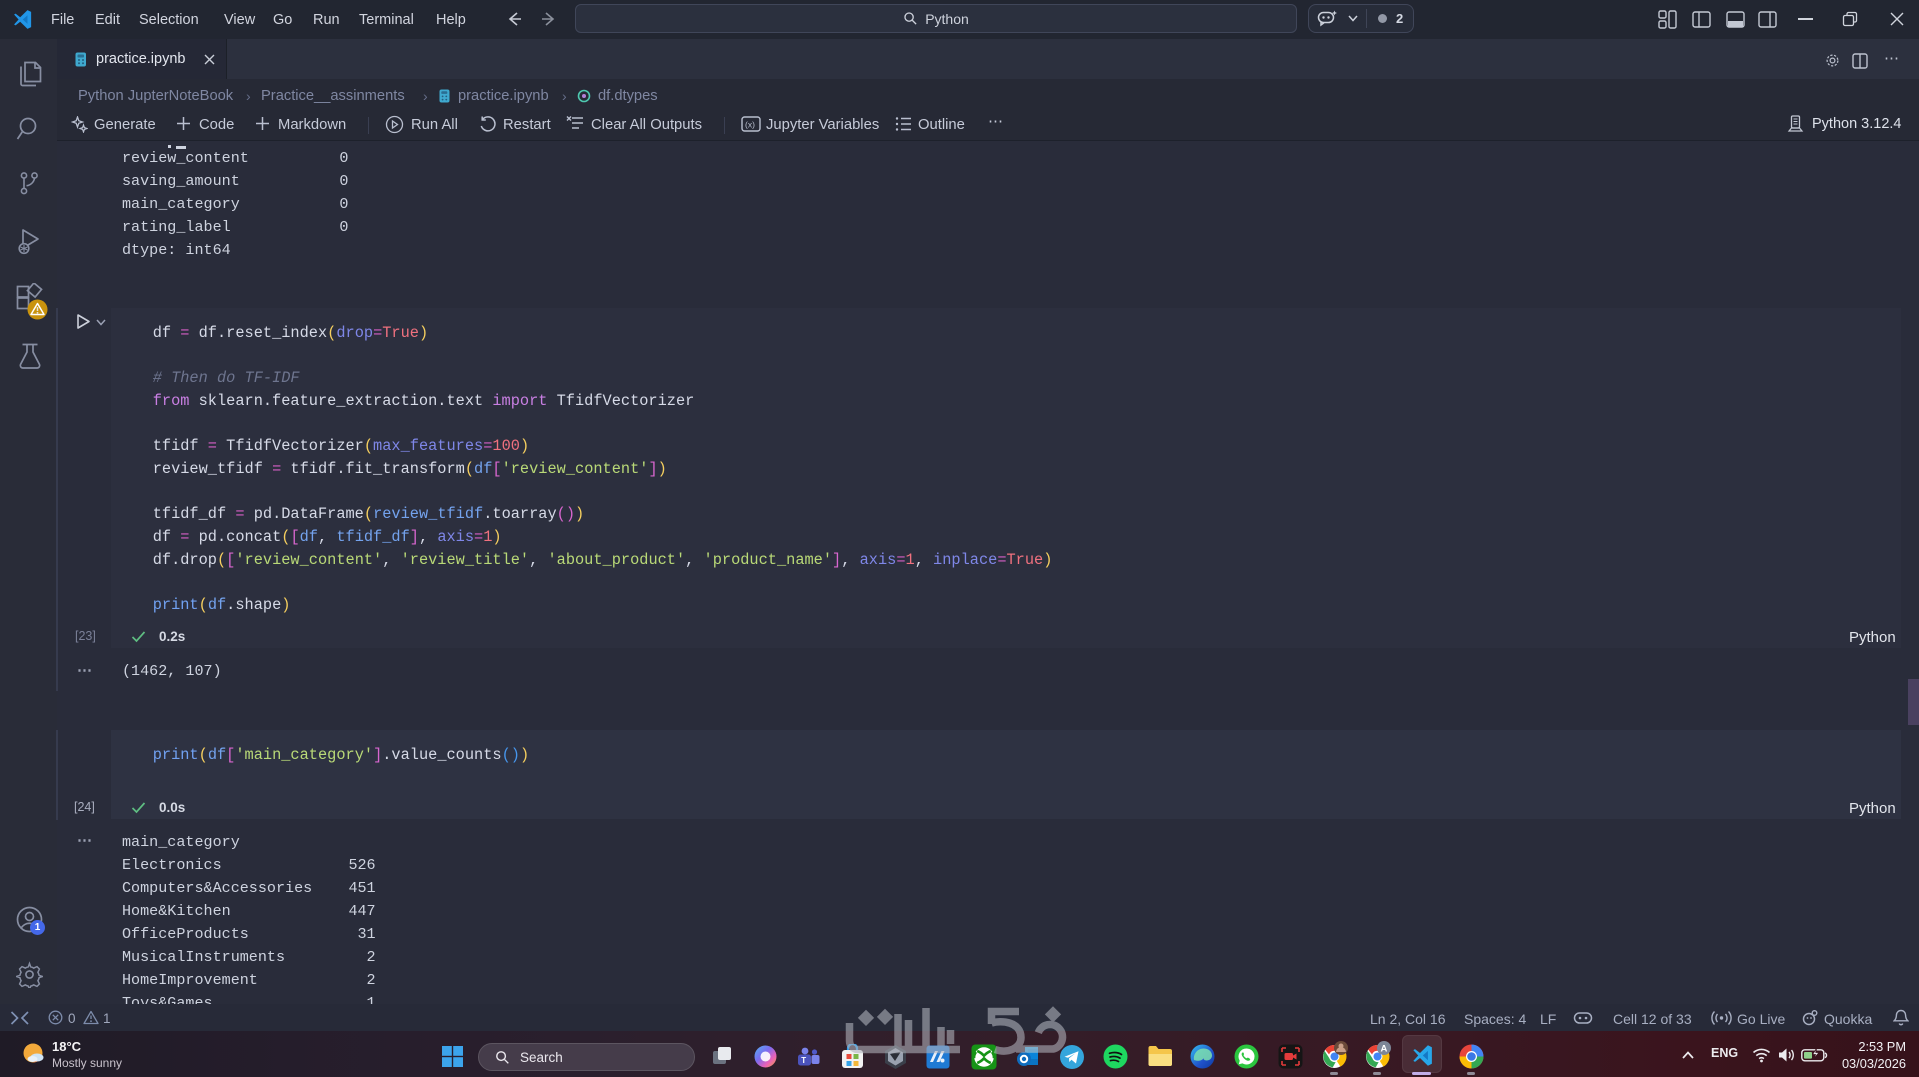 The image size is (1919, 1077). I want to click on svg-text: T, so click(803, 1060).